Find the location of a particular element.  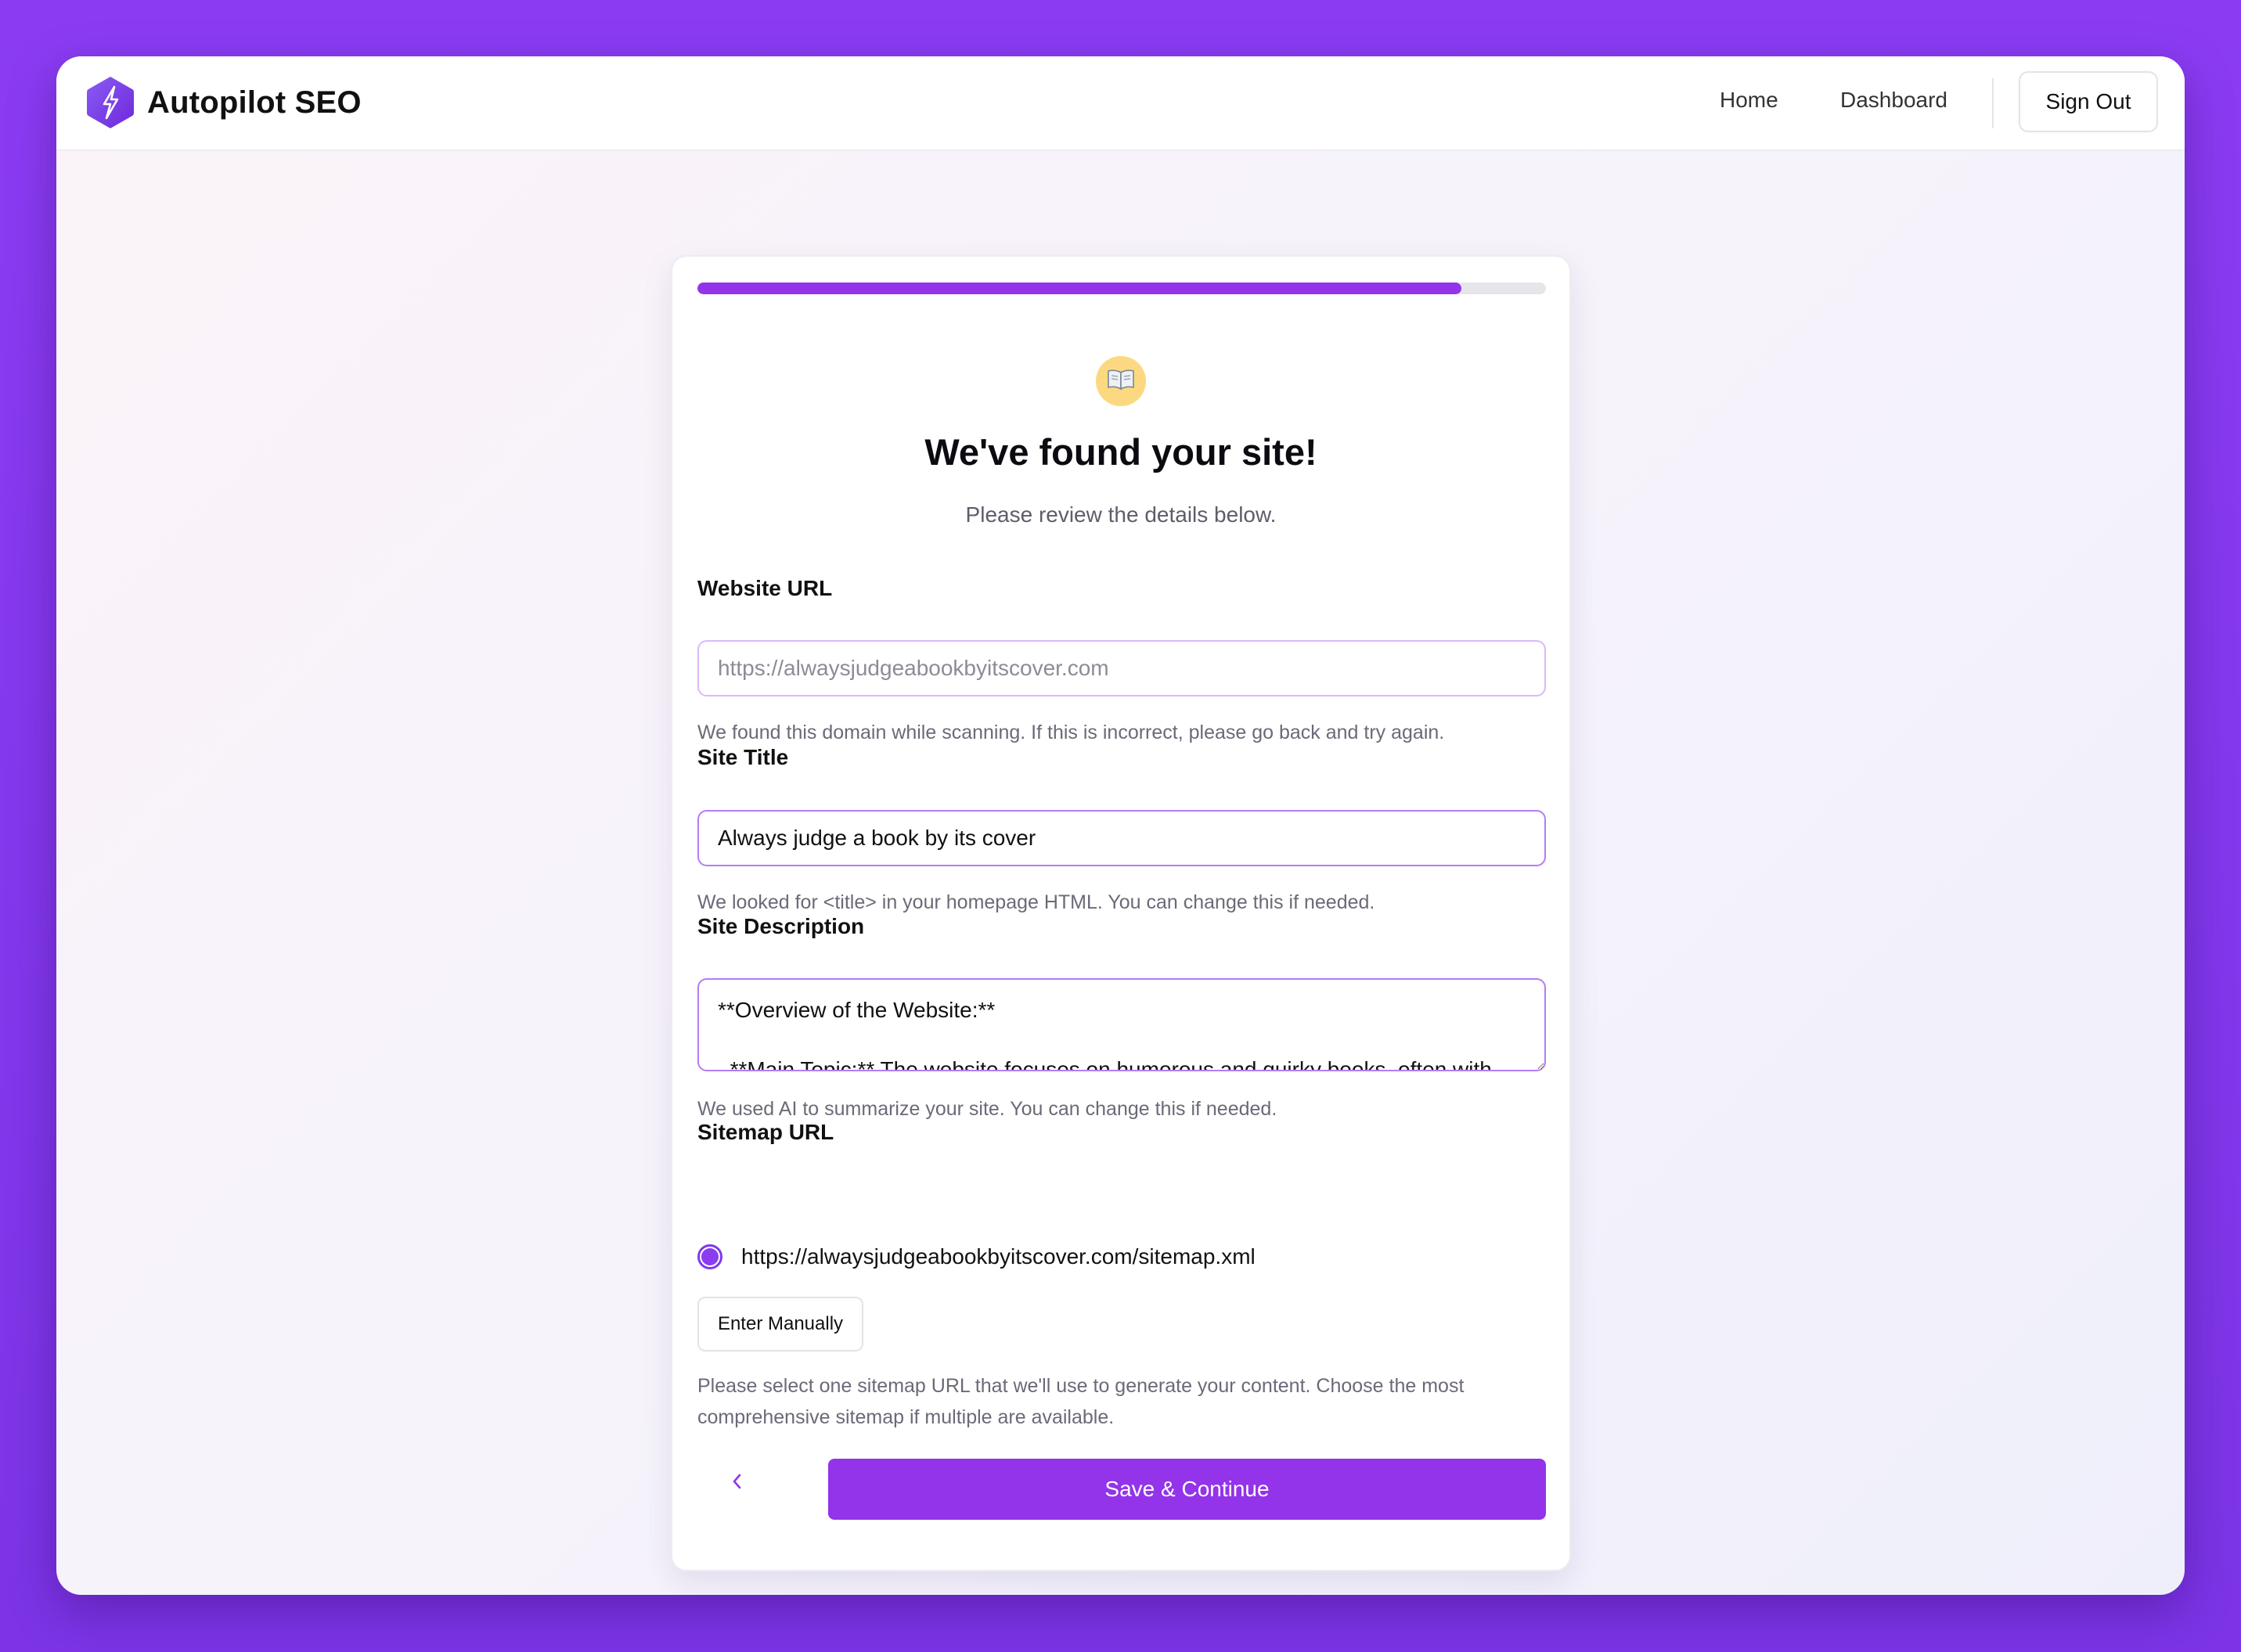

page-subtitle: Please review the details below. is located at coordinates (1121, 514).